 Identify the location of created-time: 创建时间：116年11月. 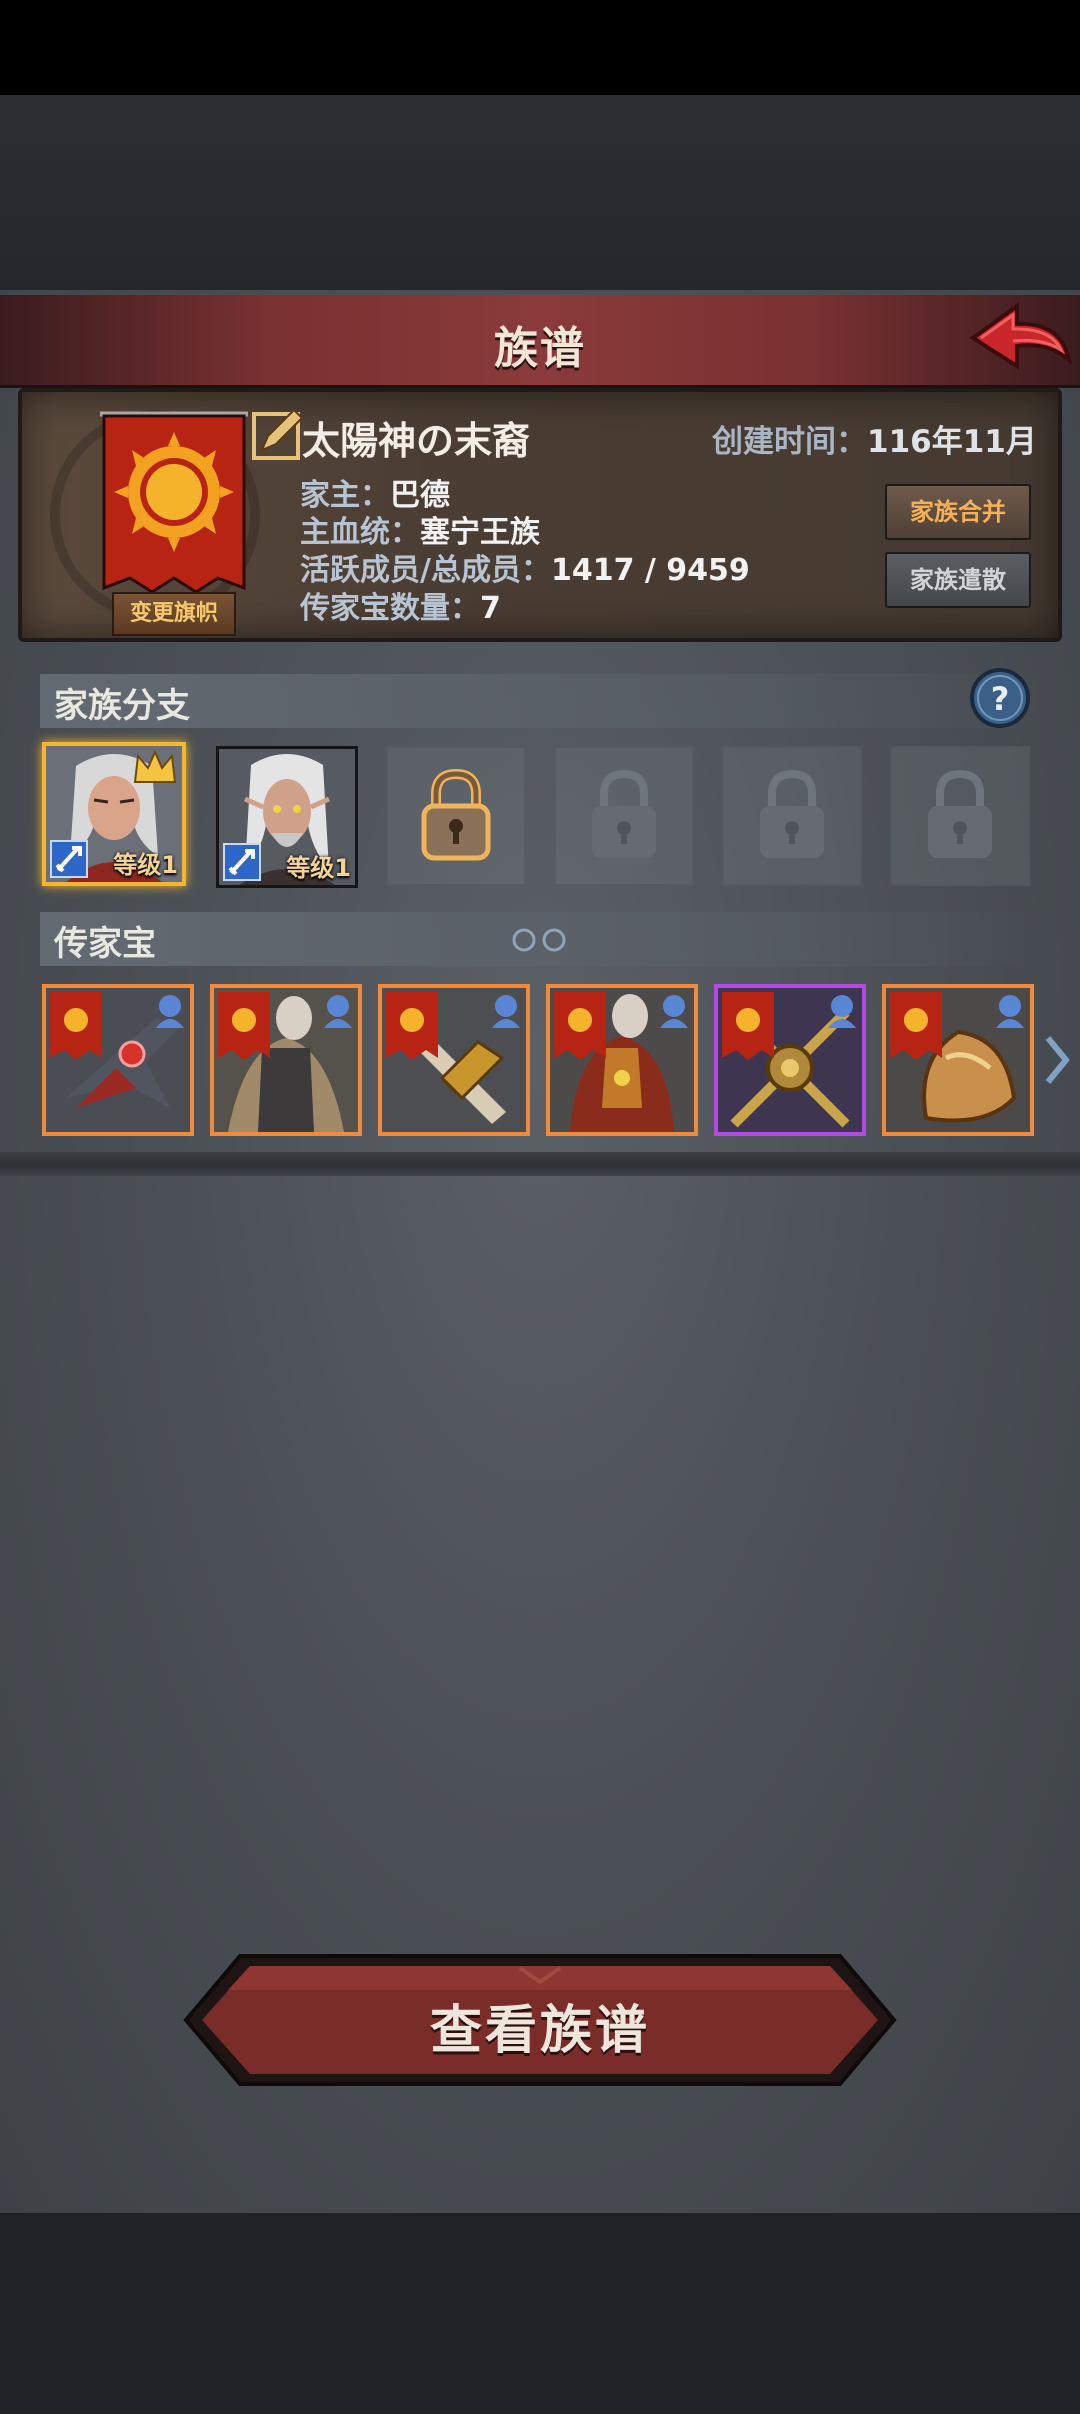
(874, 438).